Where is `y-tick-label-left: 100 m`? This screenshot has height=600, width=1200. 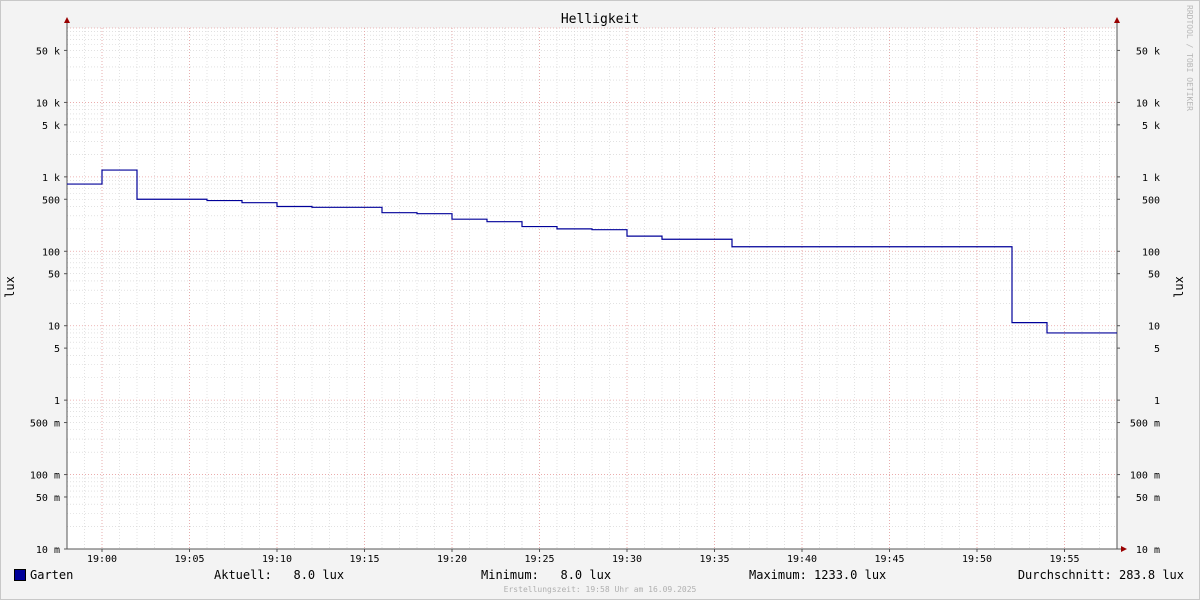
y-tick-label-left: 100 m is located at coordinates (45, 476).